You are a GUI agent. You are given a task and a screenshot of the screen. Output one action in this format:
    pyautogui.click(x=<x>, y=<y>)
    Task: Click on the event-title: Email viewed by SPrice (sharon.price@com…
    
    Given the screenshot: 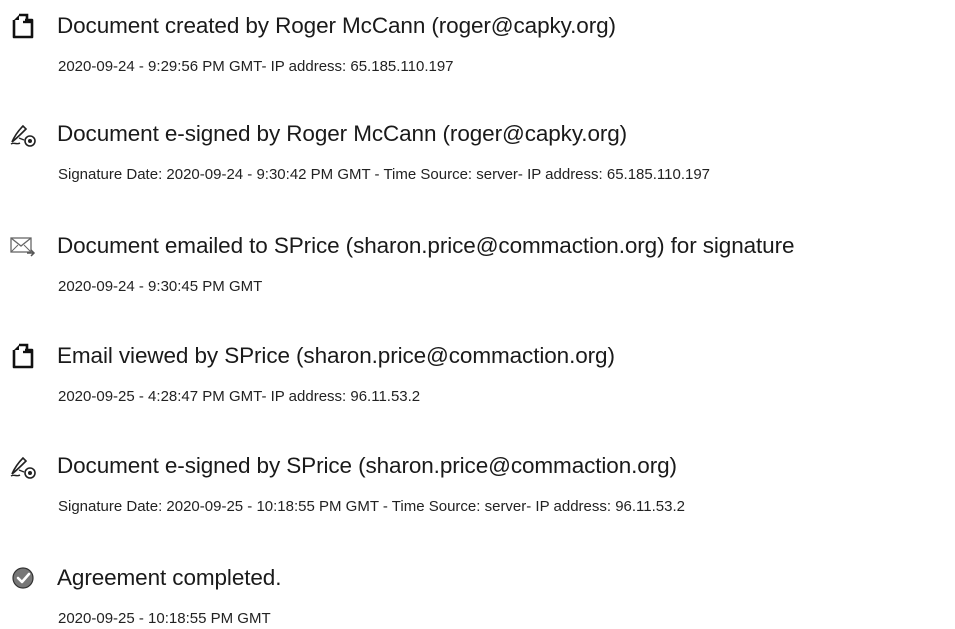 What is the action you would take?
    pyautogui.click(x=336, y=355)
    